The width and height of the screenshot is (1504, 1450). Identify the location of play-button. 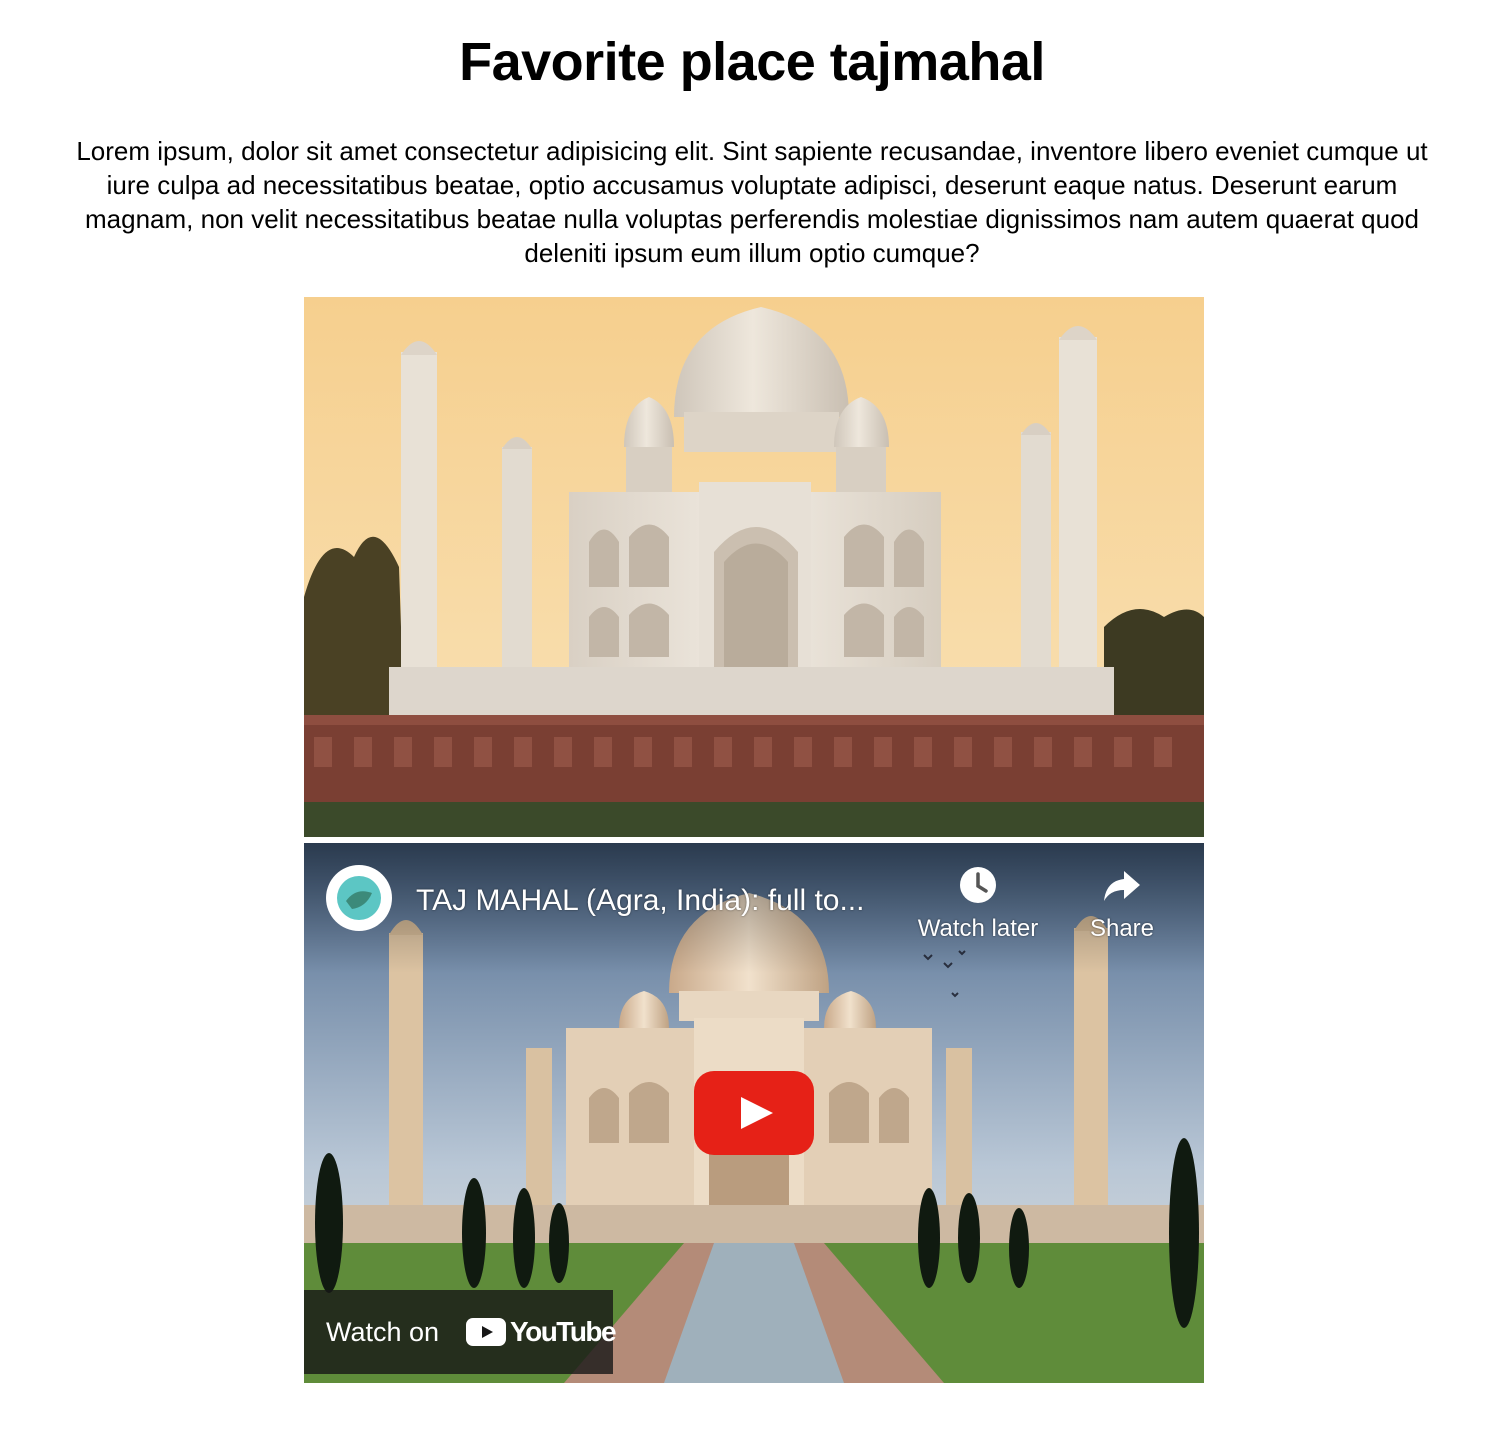
(754, 1113).